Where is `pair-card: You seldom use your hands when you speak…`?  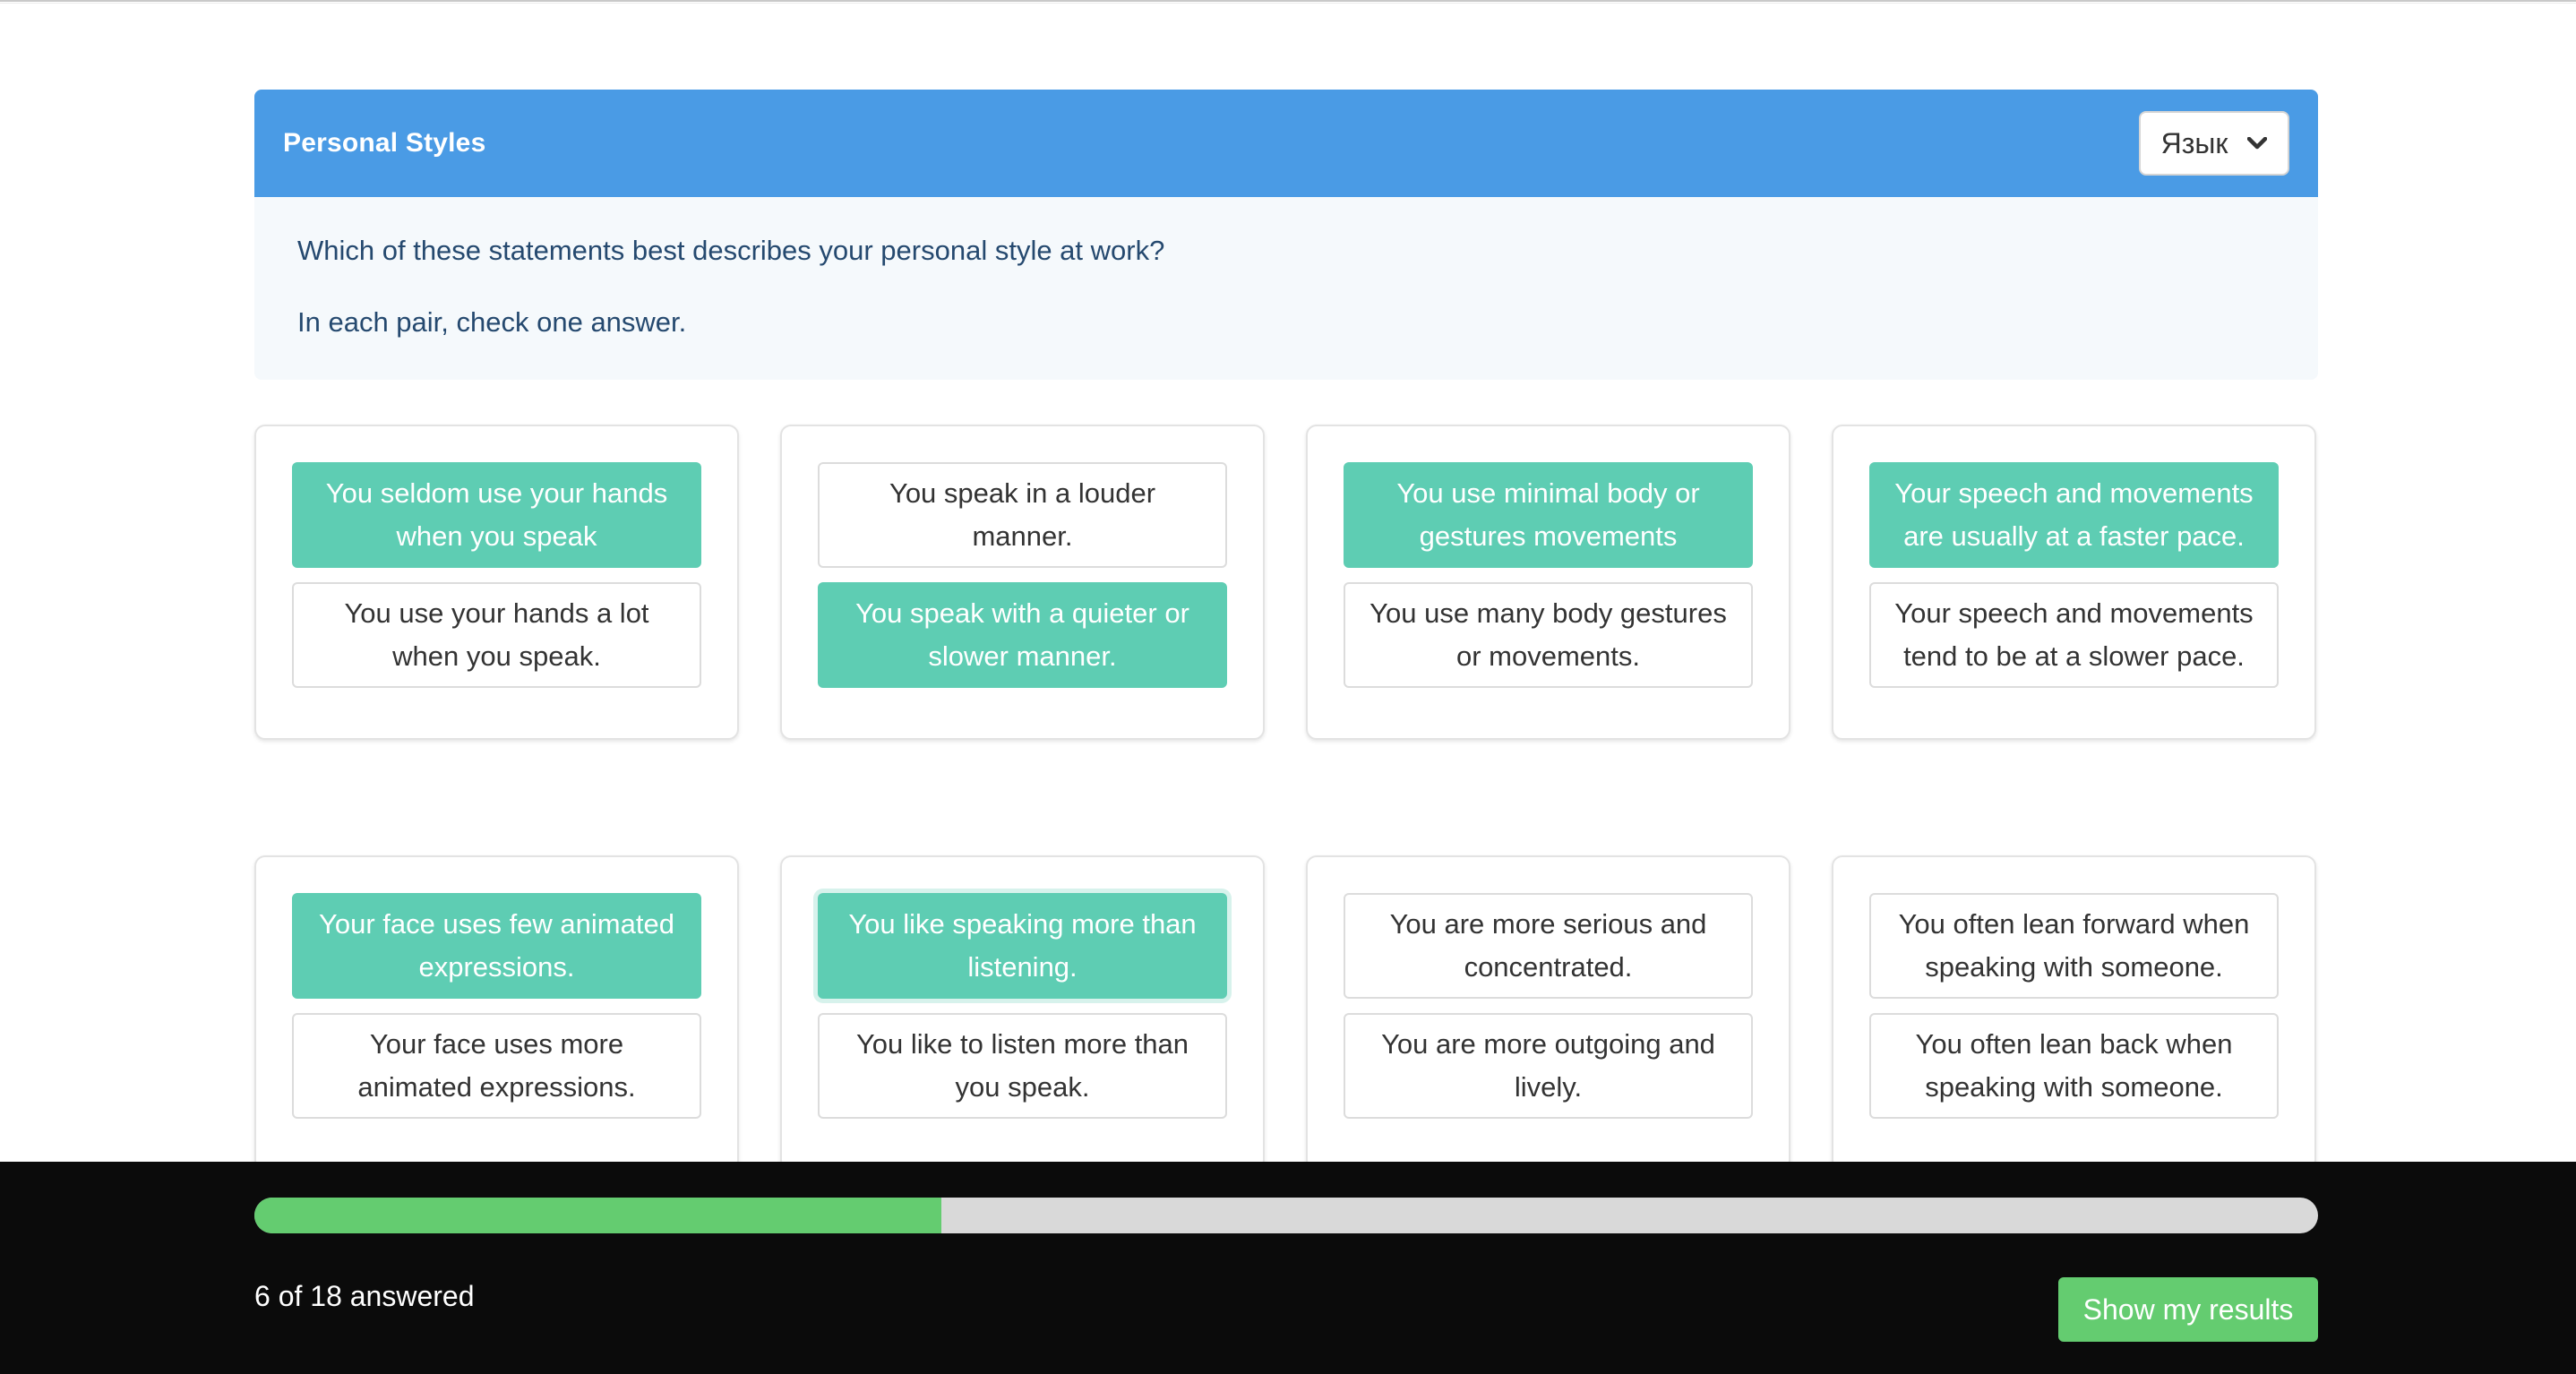
pair-card: You seldom use your hands when you speak… is located at coordinates (496, 582).